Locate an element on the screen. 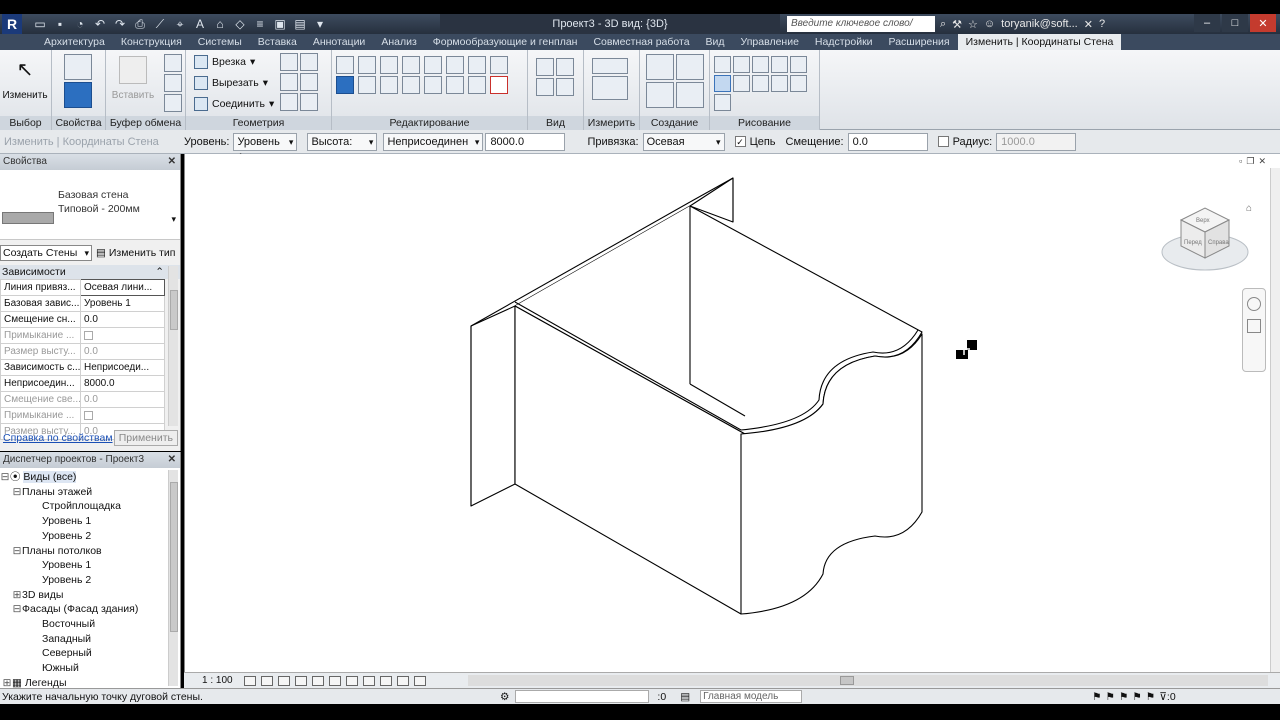 The image size is (1280, 720). copy-icon is located at coordinates (173, 83).